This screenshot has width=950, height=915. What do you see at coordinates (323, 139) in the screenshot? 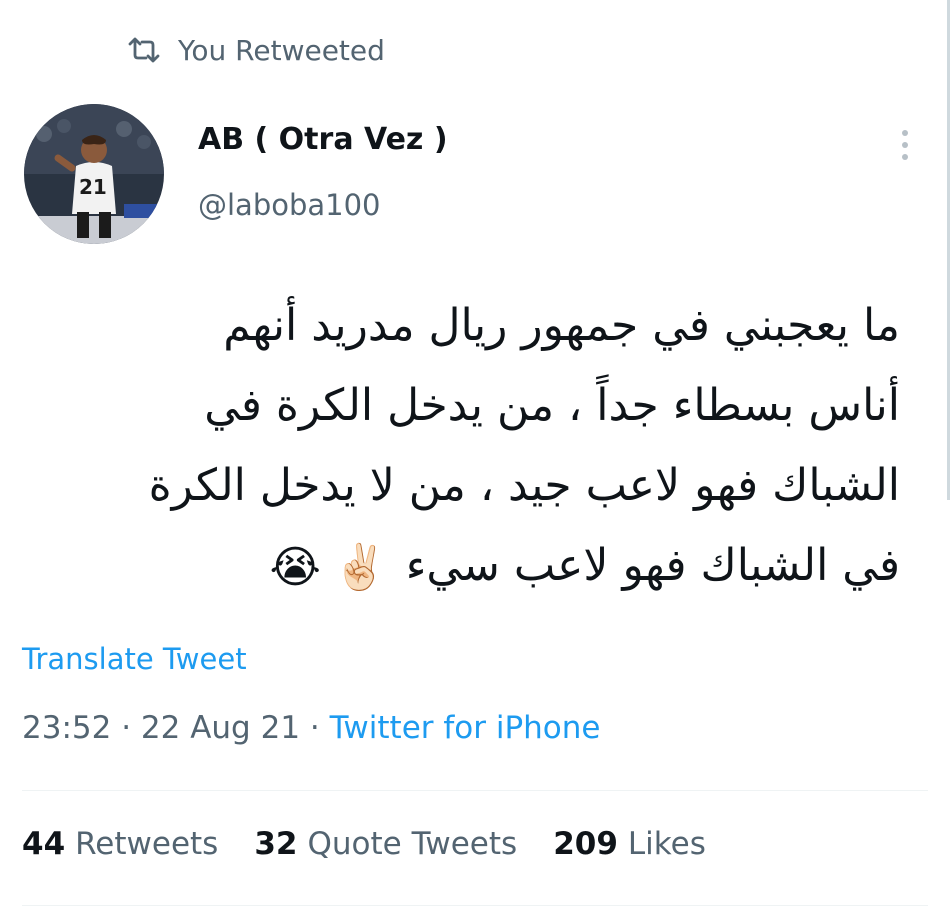
I see `author-display-name: AB ( Otra Vez )` at bounding box center [323, 139].